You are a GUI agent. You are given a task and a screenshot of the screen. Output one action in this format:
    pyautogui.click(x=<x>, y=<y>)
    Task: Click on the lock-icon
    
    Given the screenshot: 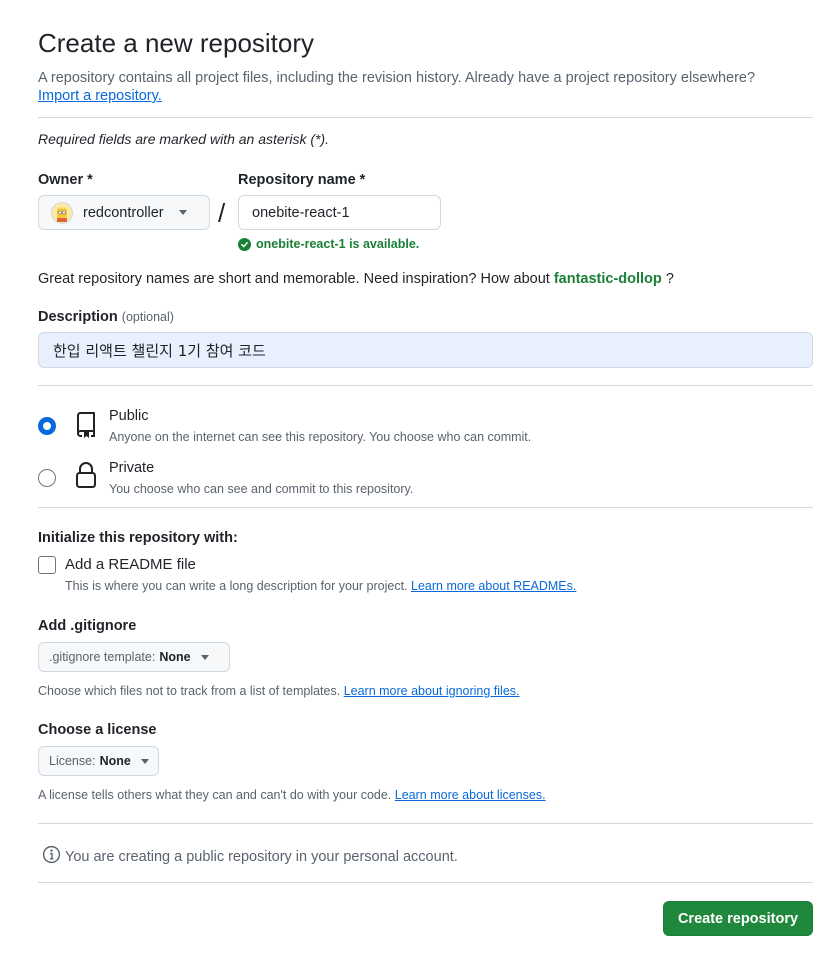 What is the action you would take?
    pyautogui.click(x=86, y=476)
    